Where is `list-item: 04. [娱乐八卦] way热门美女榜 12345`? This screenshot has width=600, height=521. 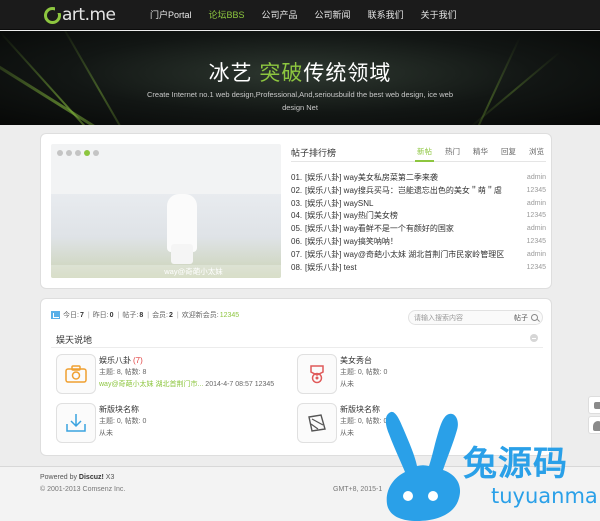
list-item: 04. [娱乐八卦] way热门美女榜 12345 is located at coordinates (418, 216).